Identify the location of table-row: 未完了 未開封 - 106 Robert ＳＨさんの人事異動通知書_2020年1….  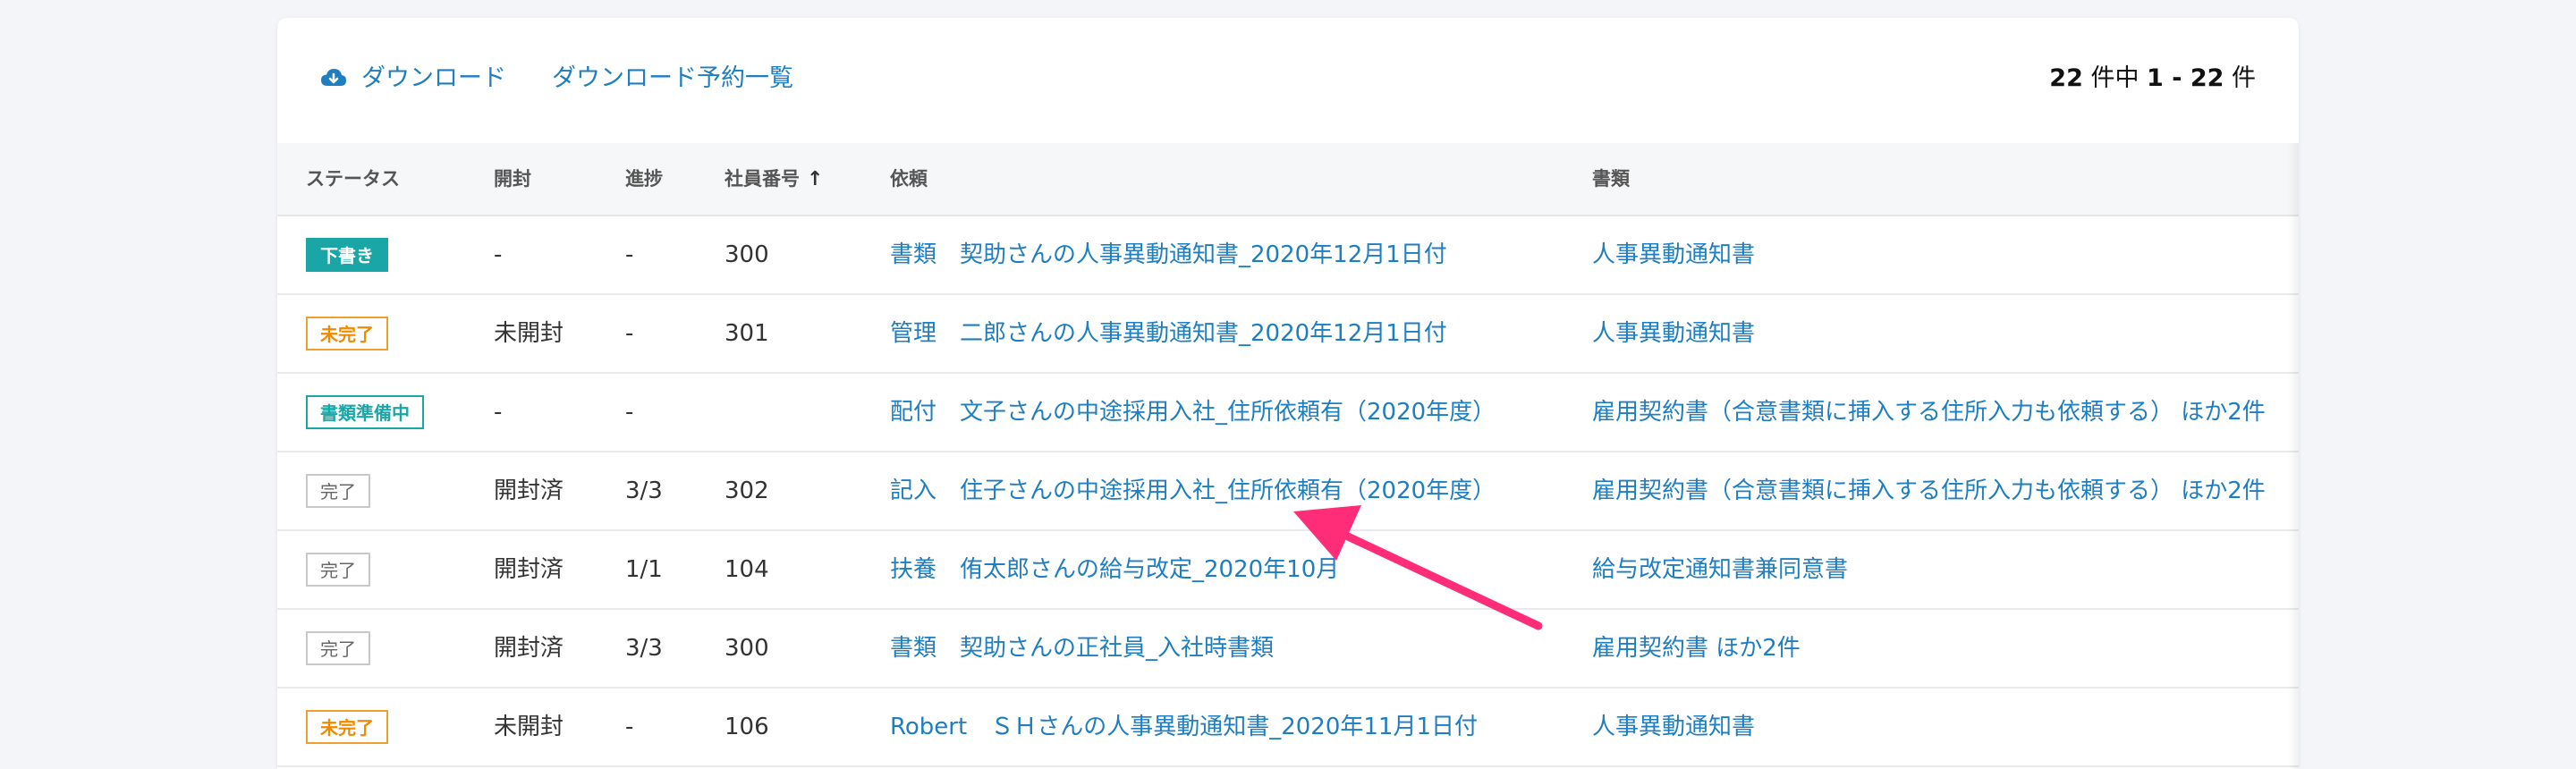
(1288, 728).